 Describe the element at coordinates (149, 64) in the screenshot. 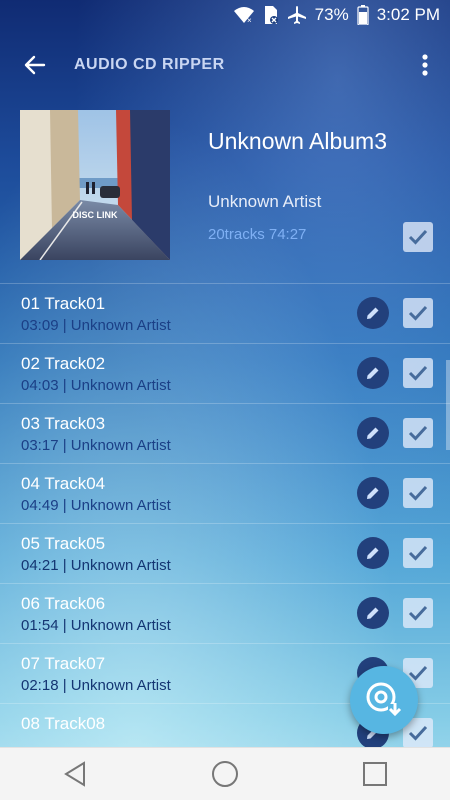

I see `app-title: AUDIO CD RIPPER` at that location.